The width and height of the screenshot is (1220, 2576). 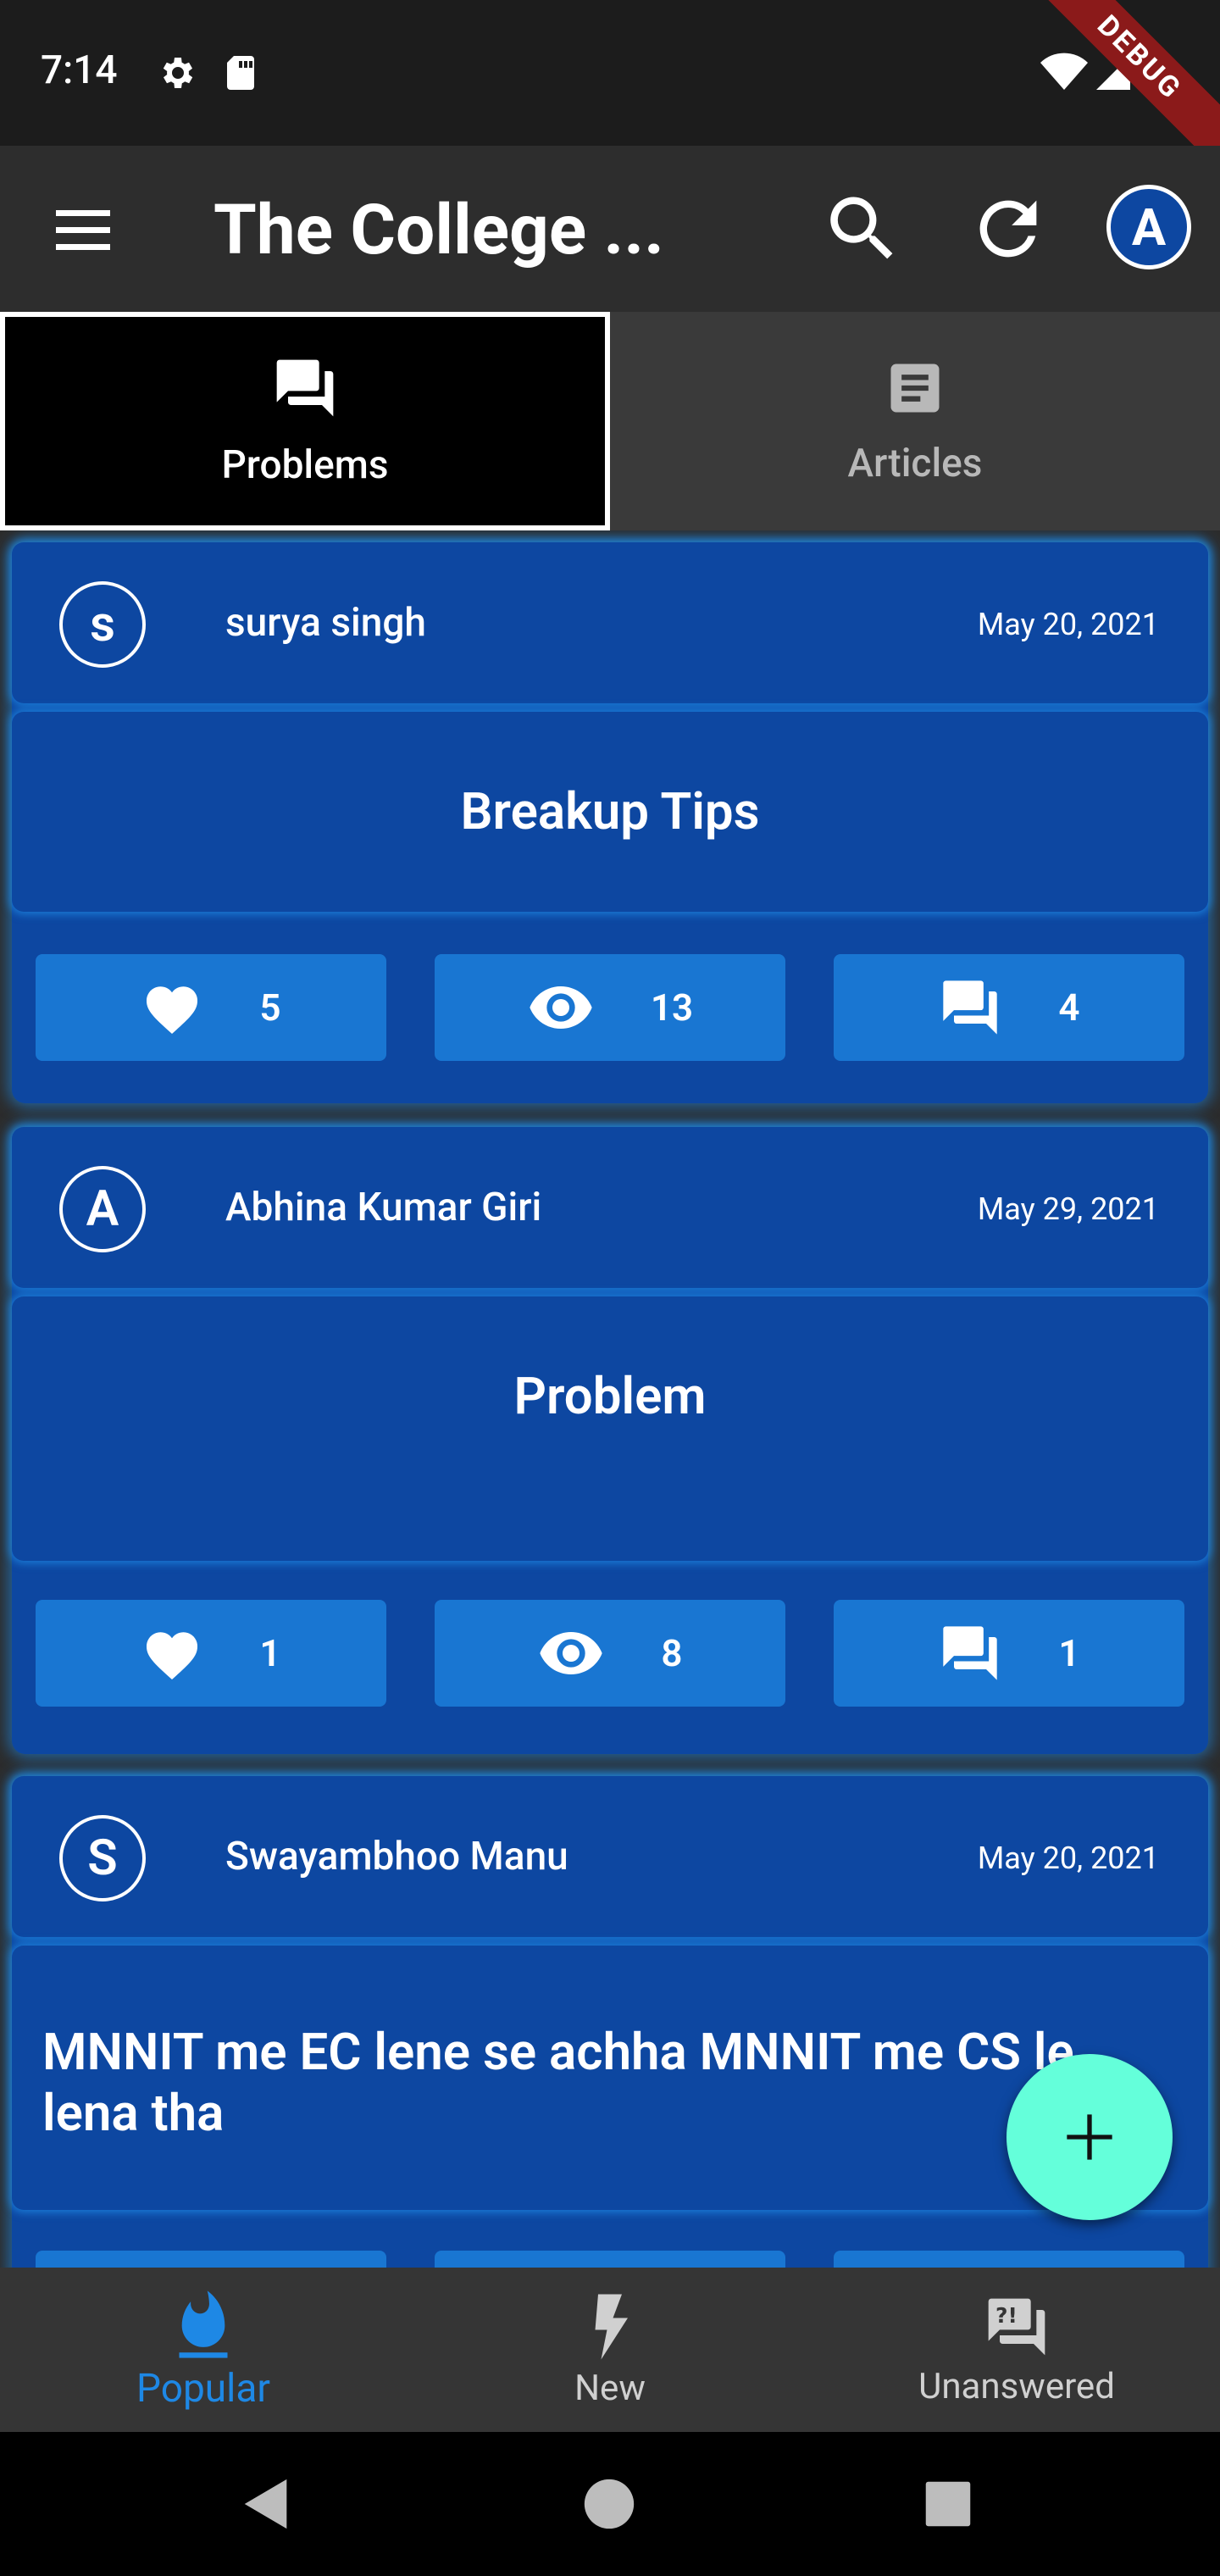 I want to click on system-navigation-bar, so click(x=610, y=2504).